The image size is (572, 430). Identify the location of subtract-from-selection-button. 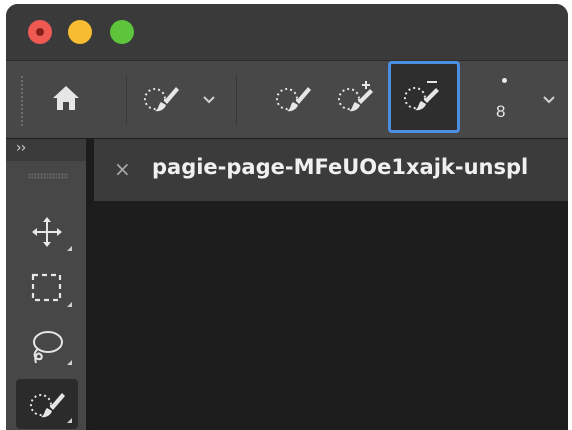
(424, 97).